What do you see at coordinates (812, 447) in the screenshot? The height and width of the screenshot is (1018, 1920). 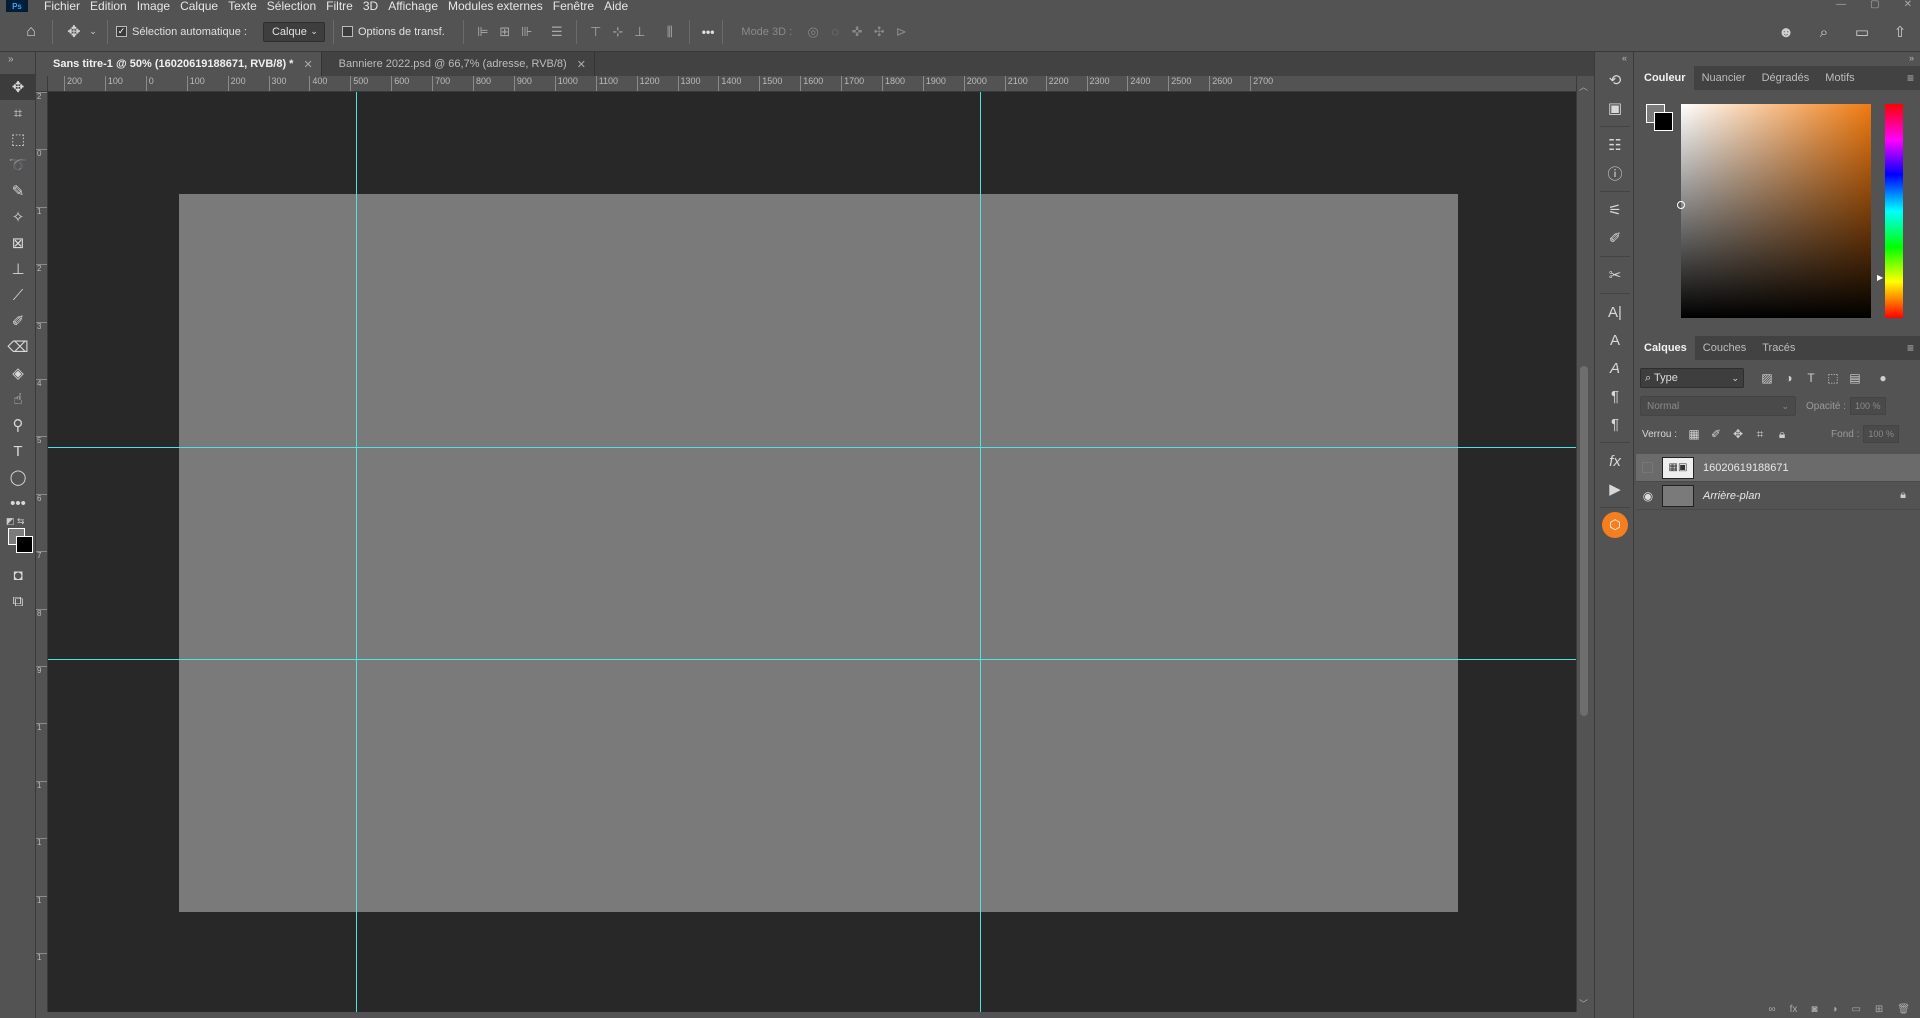 I see `horizontal-guide` at bounding box center [812, 447].